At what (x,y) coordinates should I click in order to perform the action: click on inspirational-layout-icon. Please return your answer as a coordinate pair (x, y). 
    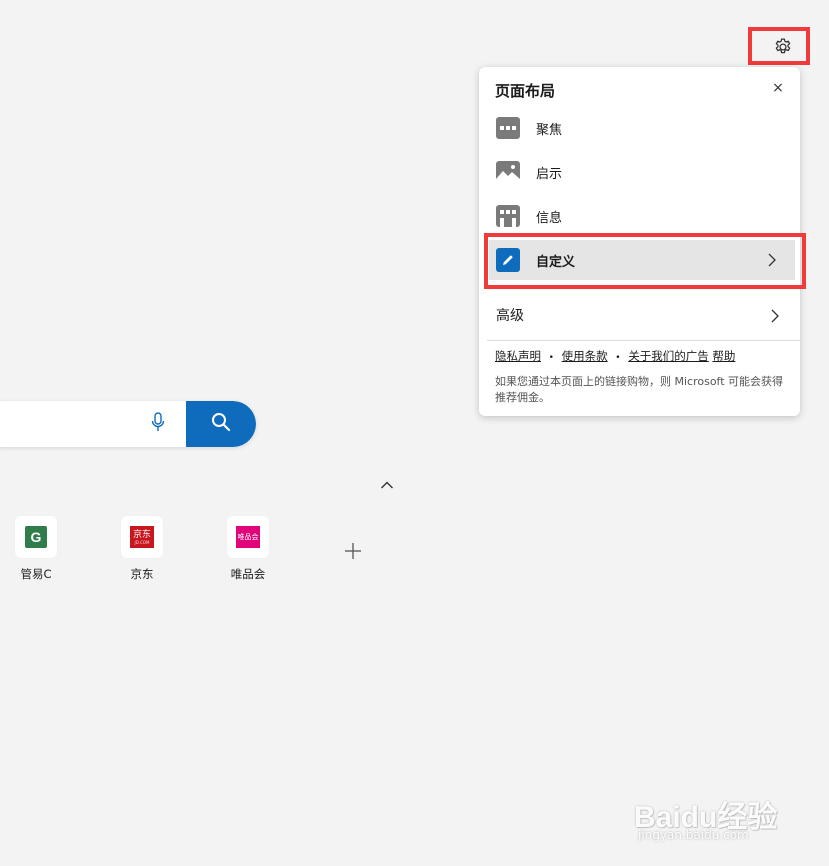
    Looking at the image, I should click on (508, 172).